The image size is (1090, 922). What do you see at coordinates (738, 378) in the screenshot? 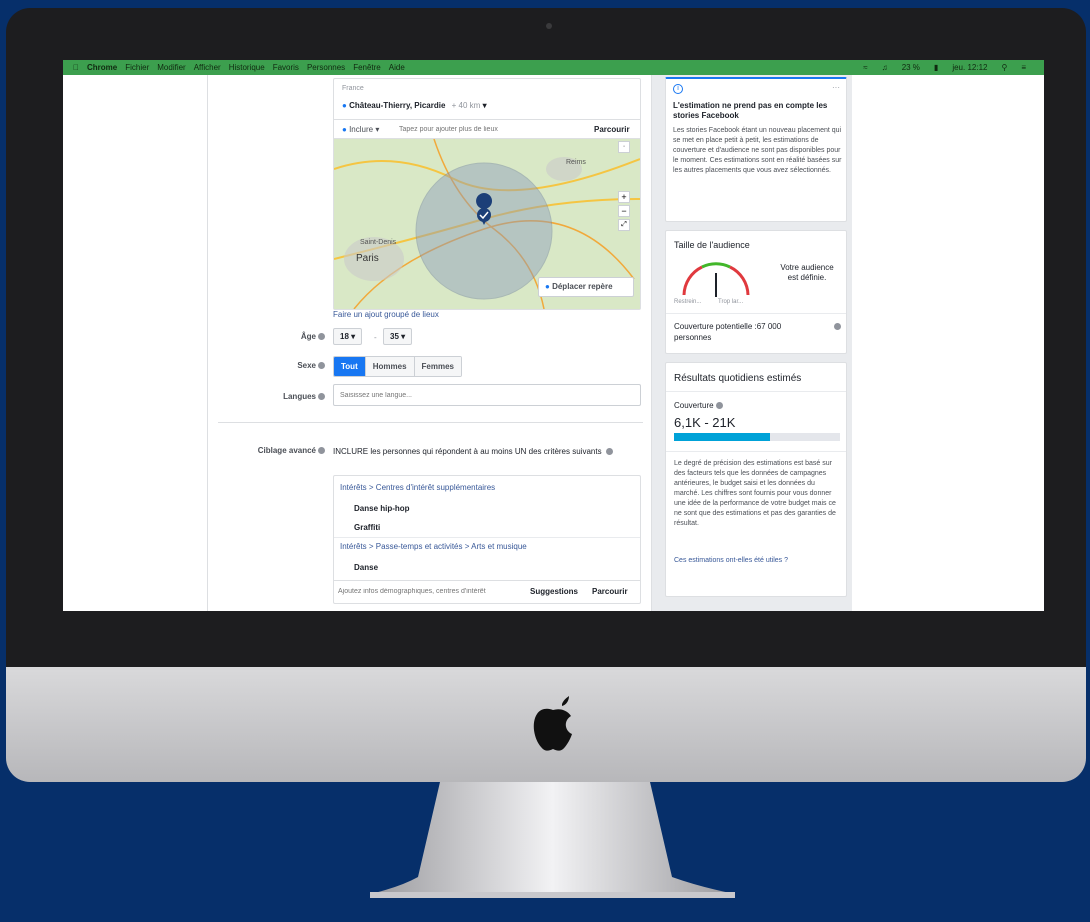
I see `daily-results-title: Résultats quotidiens estimés` at bounding box center [738, 378].